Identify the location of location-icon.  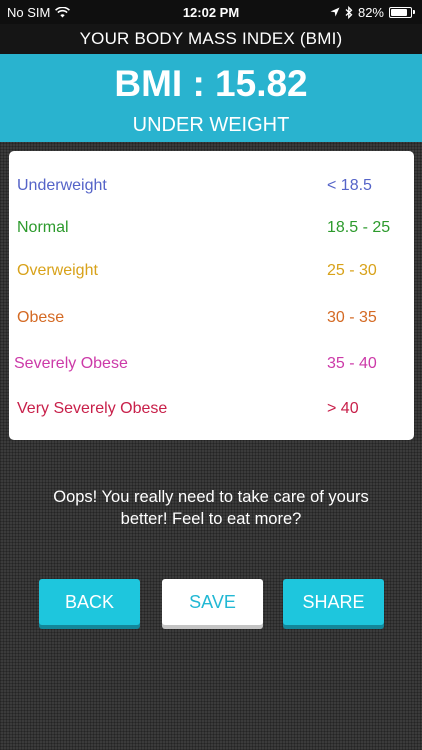
(335, 12).